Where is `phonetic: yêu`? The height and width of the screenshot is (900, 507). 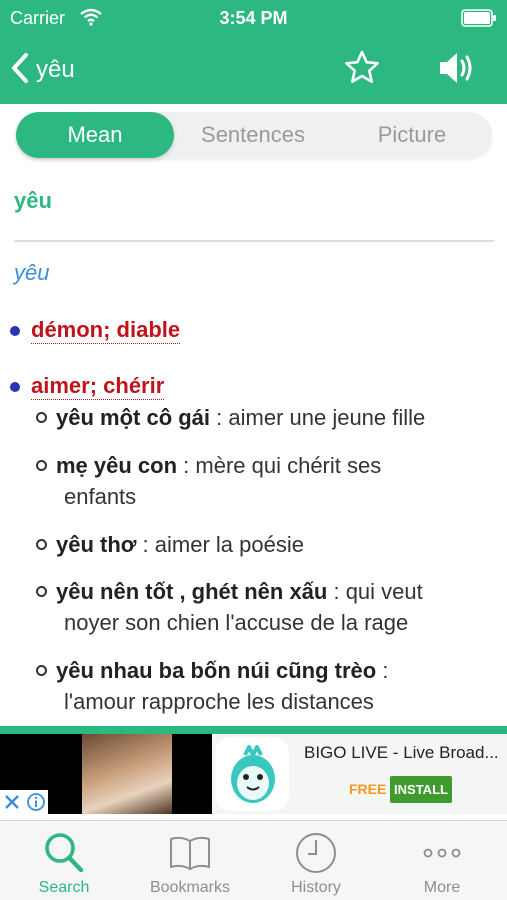 phonetic: yêu is located at coordinates (32, 272).